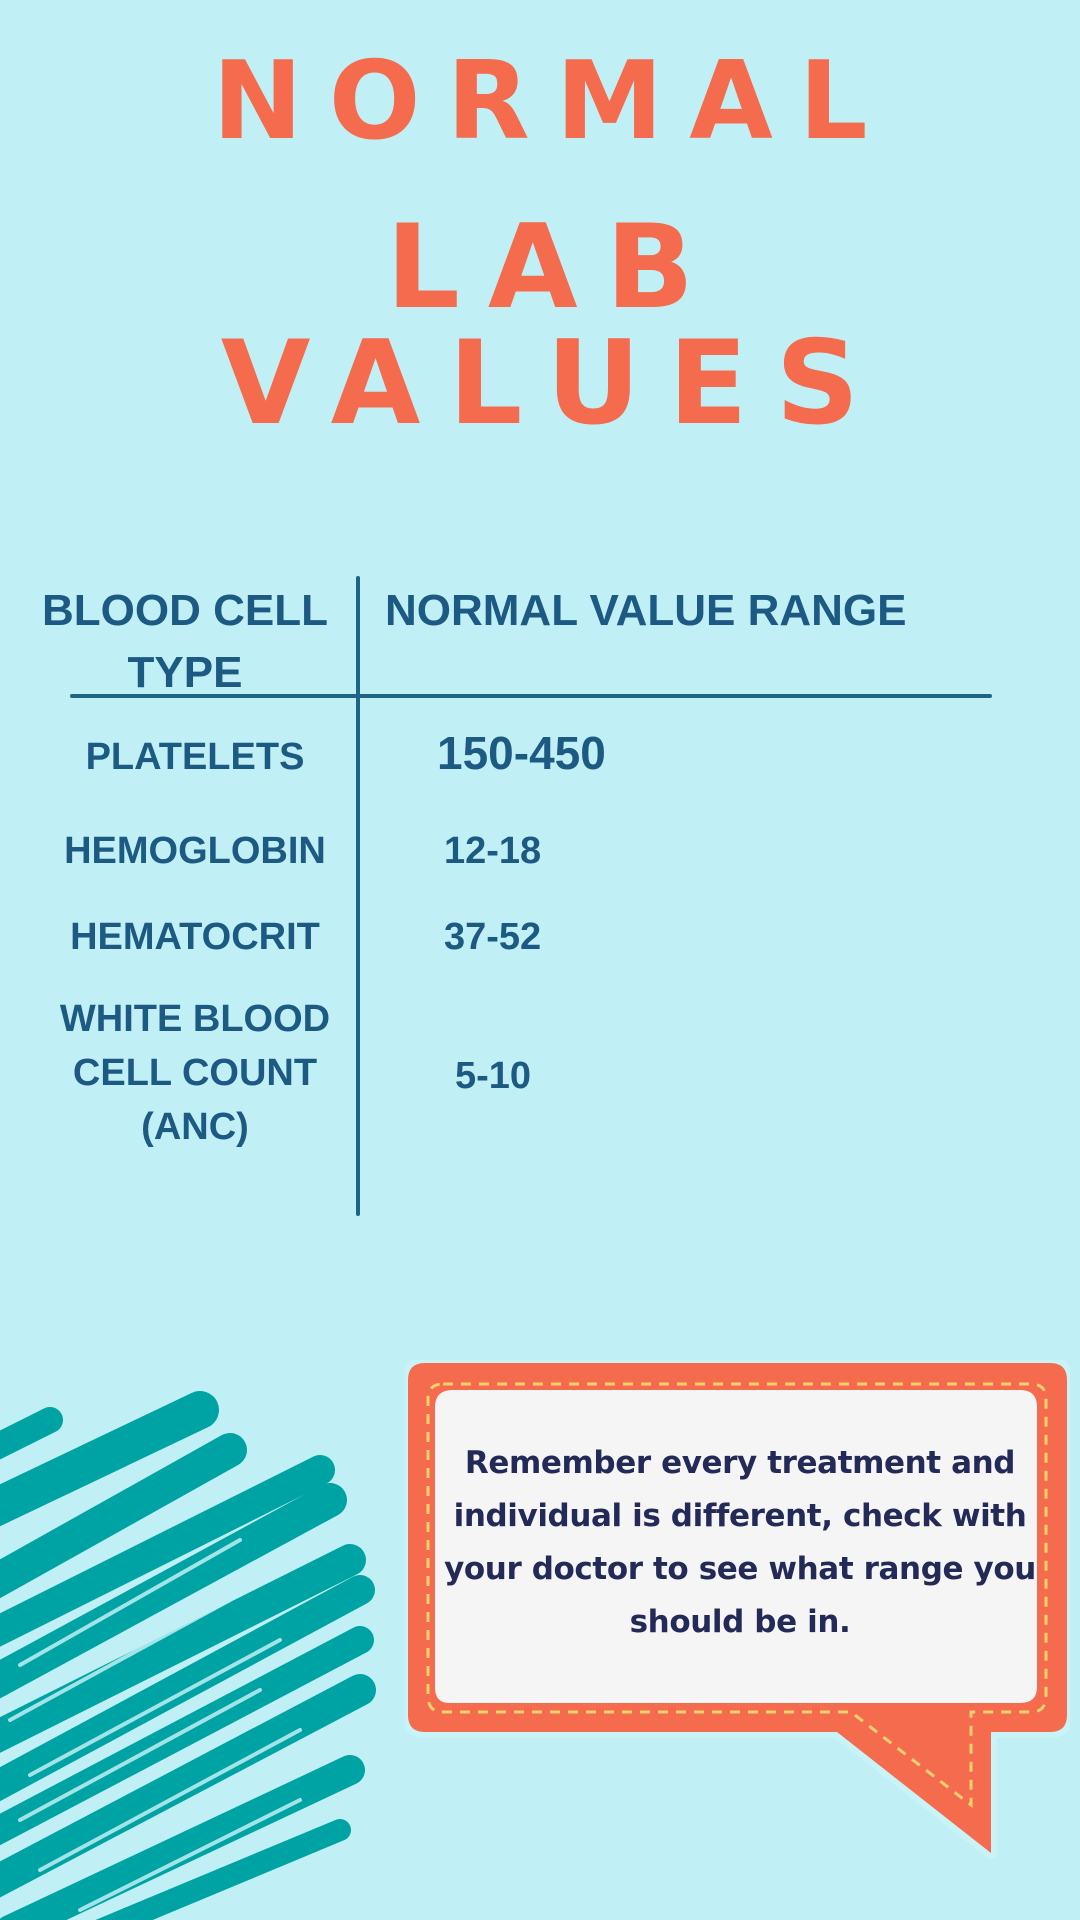 This screenshot has width=1080, height=1920. I want to click on decorative-scribble, so click(188, 1655).